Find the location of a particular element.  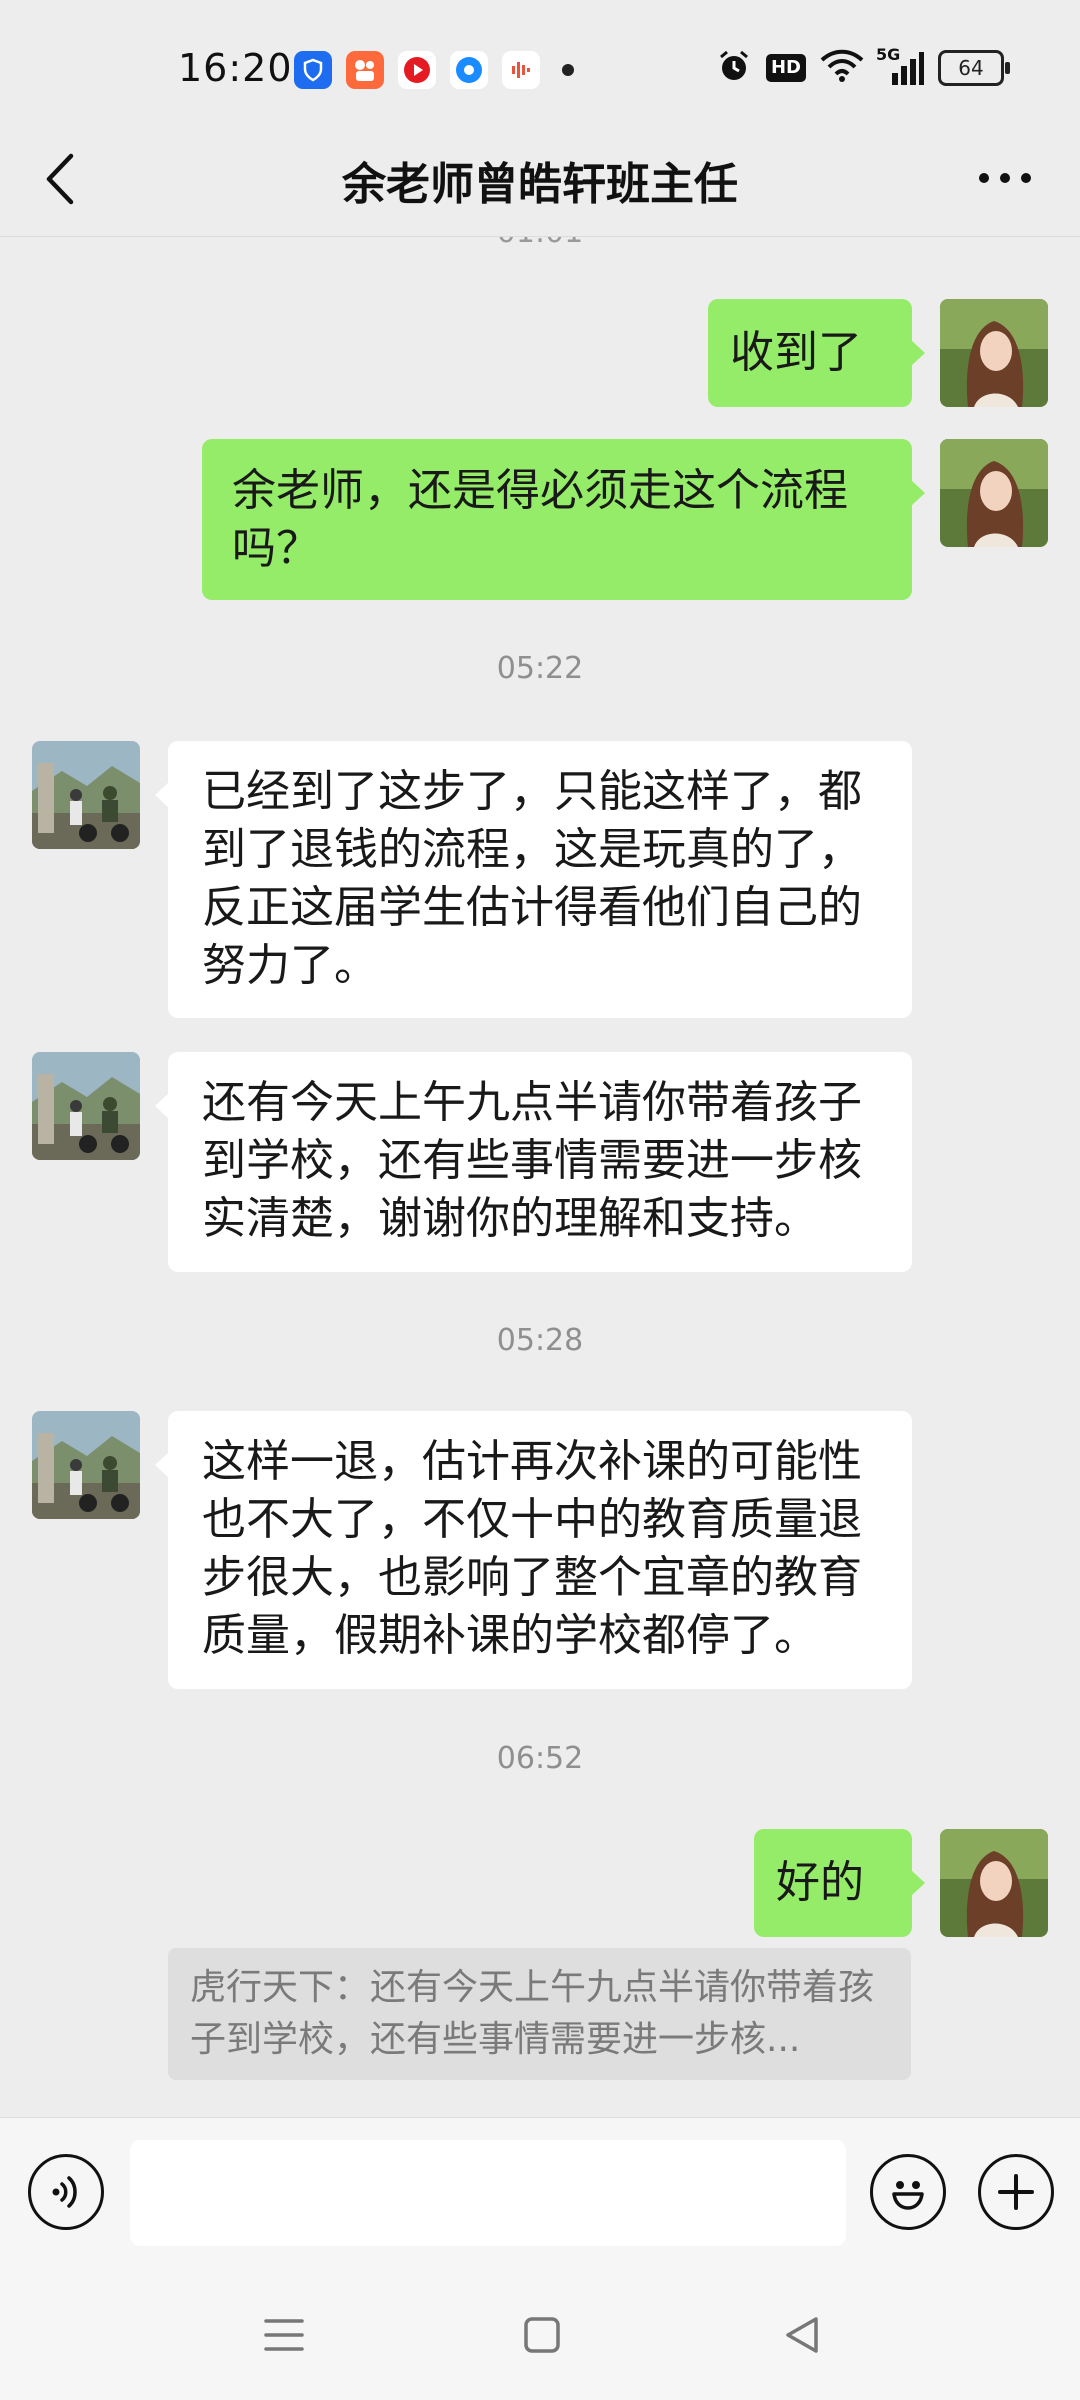

message-input is located at coordinates (488, 2193).